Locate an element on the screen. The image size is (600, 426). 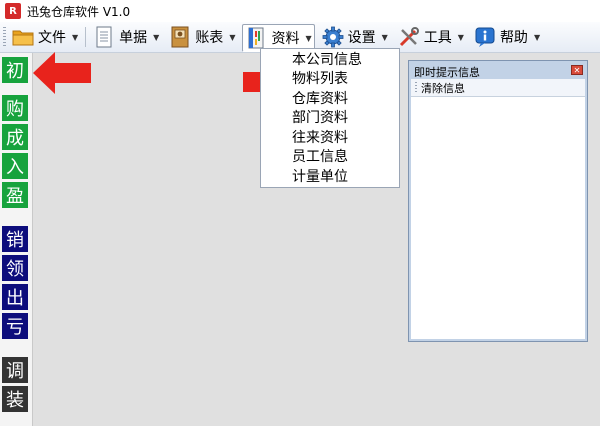
menu-item-material-list: 物料列表 is located at coordinates (320, 79).